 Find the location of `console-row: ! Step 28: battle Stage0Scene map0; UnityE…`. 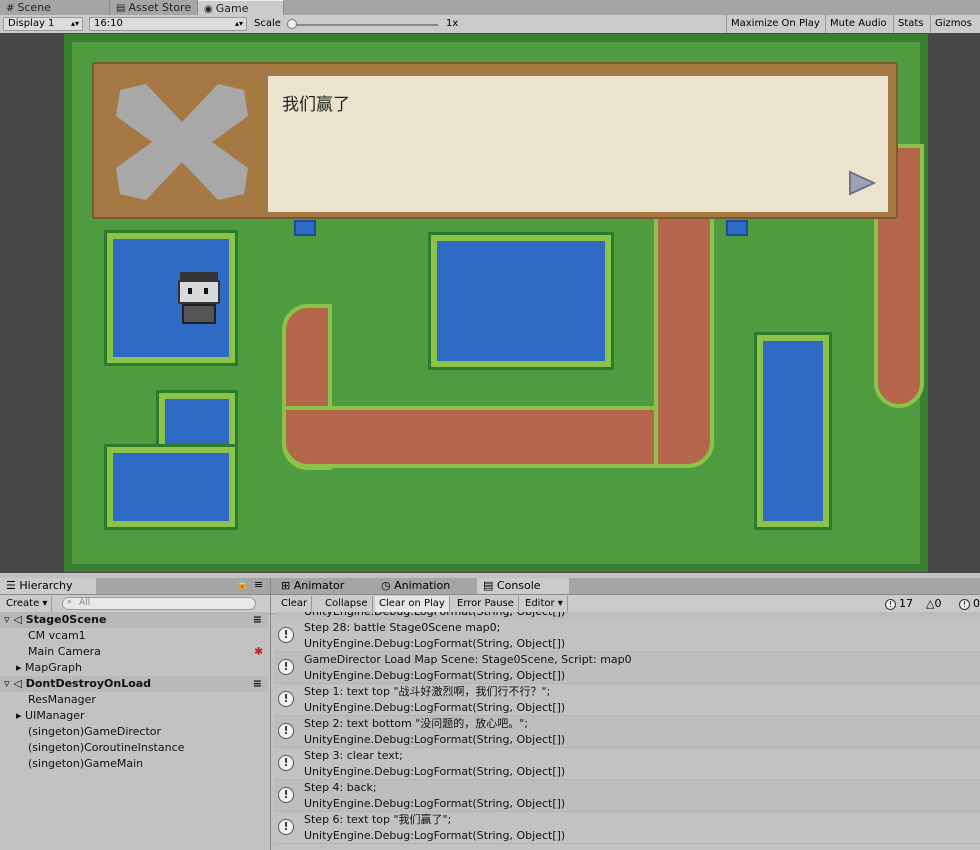

console-row: ! Step 28: battle Stage0Scene map0; UnityE… is located at coordinates (627, 636).